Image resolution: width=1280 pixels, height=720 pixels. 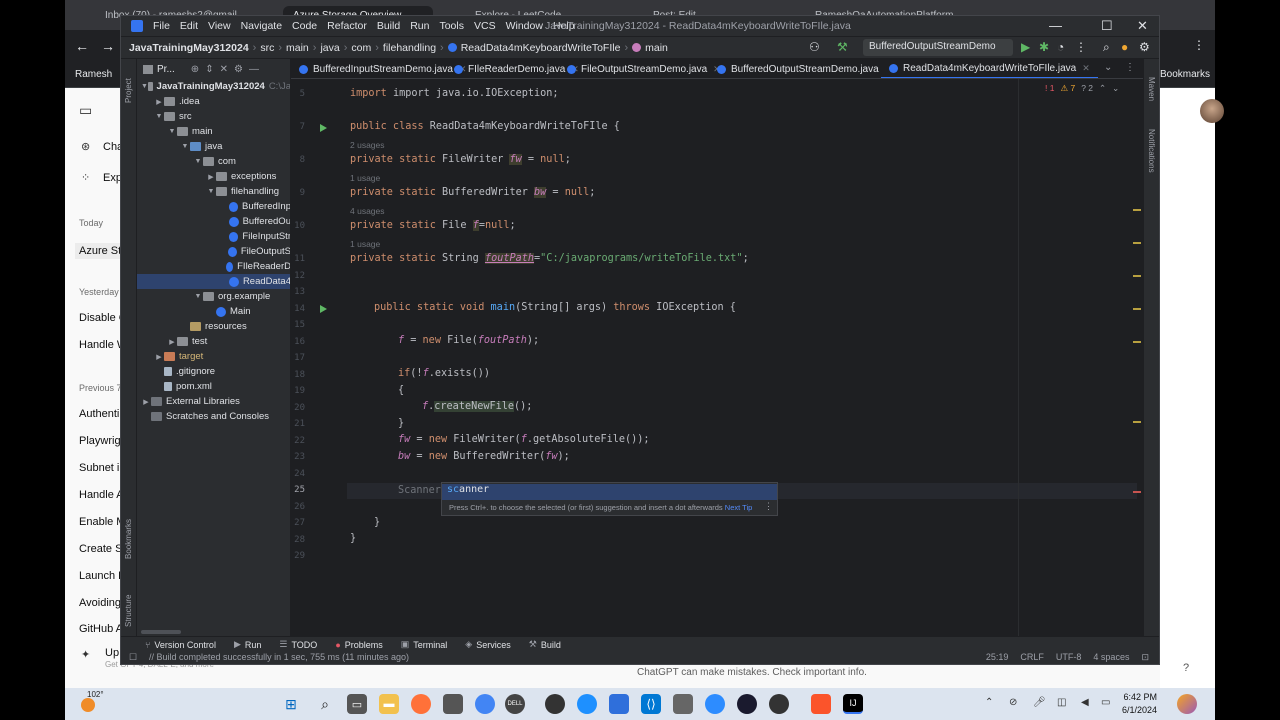 What do you see at coordinates (100, 603) in the screenshot?
I see `chat-item: Avoiding` at bounding box center [100, 603].